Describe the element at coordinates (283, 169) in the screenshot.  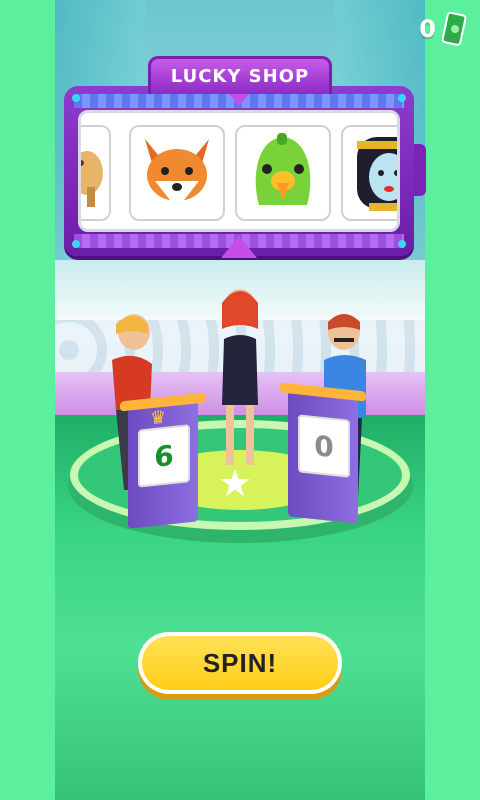
I see `parrot-icon` at that location.